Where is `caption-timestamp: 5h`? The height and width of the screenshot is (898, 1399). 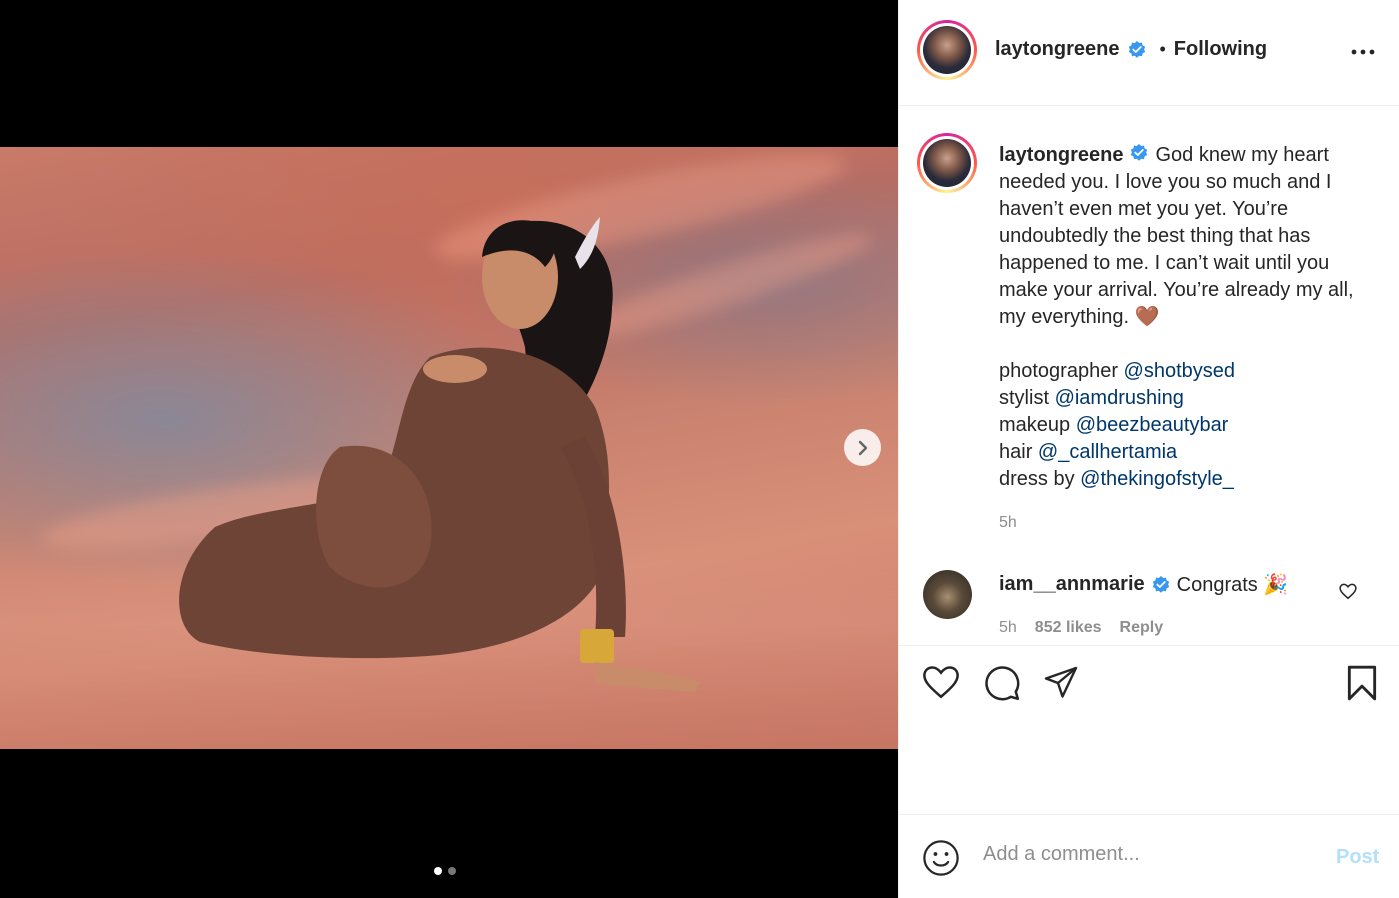
caption-timestamp: 5h is located at coordinates (1184, 522).